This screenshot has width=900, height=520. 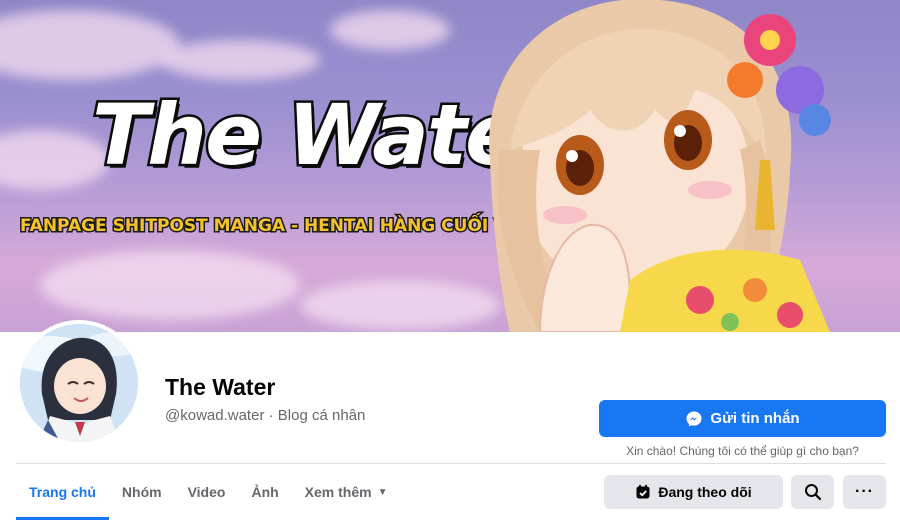 I want to click on profile-tabs: Trang chủ Nhóm Video Ảnh Xem thêm ▼, so click(x=208, y=492).